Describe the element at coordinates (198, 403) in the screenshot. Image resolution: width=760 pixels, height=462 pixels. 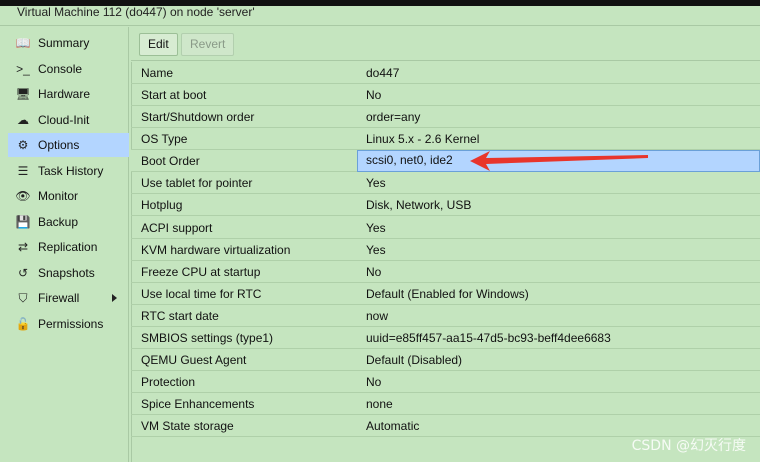
I see `option-name: Spice Enhancements` at that location.